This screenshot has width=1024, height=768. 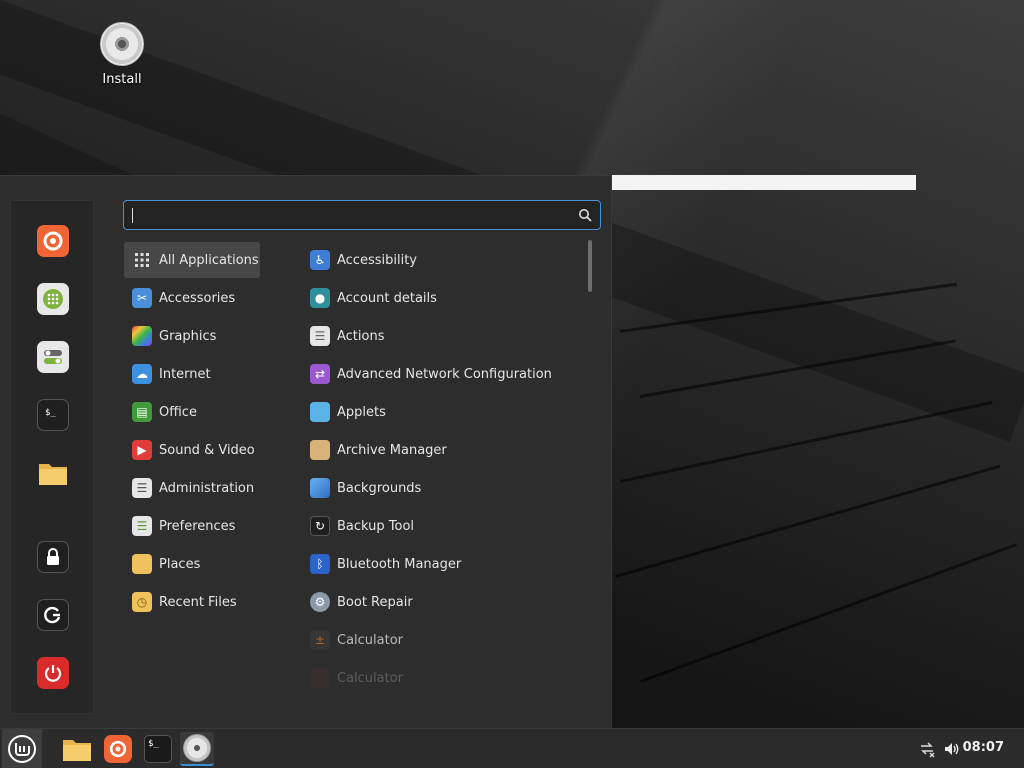 I want to click on favorite-system-settings, so click(x=53, y=357).